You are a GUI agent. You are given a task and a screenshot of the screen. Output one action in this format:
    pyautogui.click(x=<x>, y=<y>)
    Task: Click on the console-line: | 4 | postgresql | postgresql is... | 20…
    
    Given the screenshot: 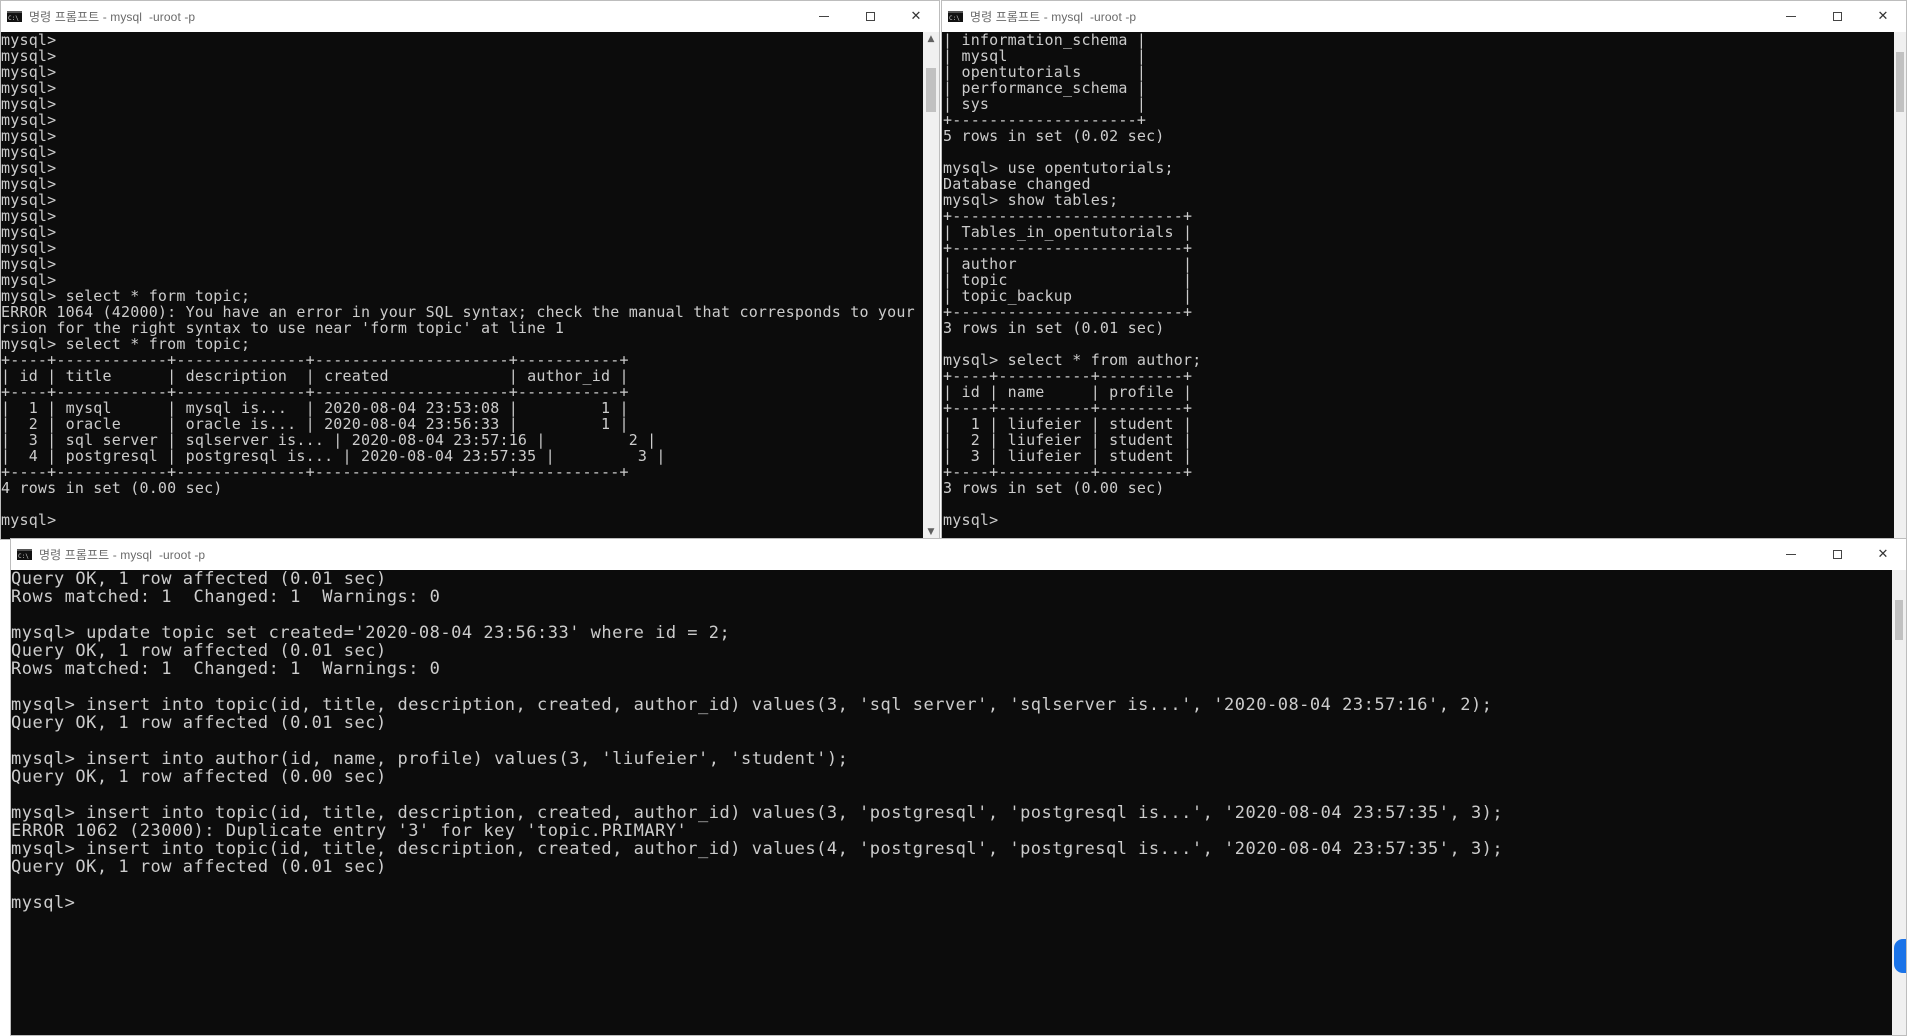 What is the action you would take?
    pyautogui.click(x=333, y=456)
    